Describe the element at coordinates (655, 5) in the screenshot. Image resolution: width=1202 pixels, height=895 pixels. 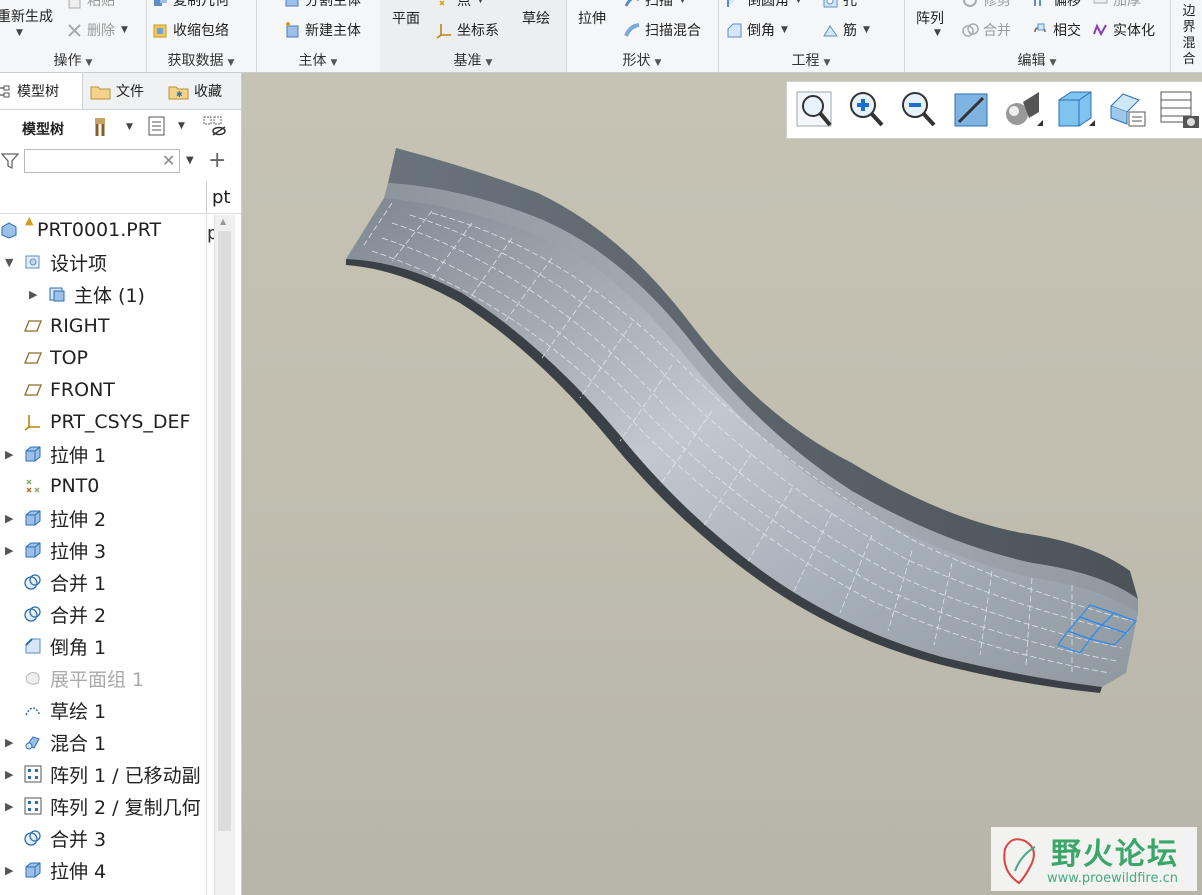
I see `sweep-button: 扫描 ▼` at that location.